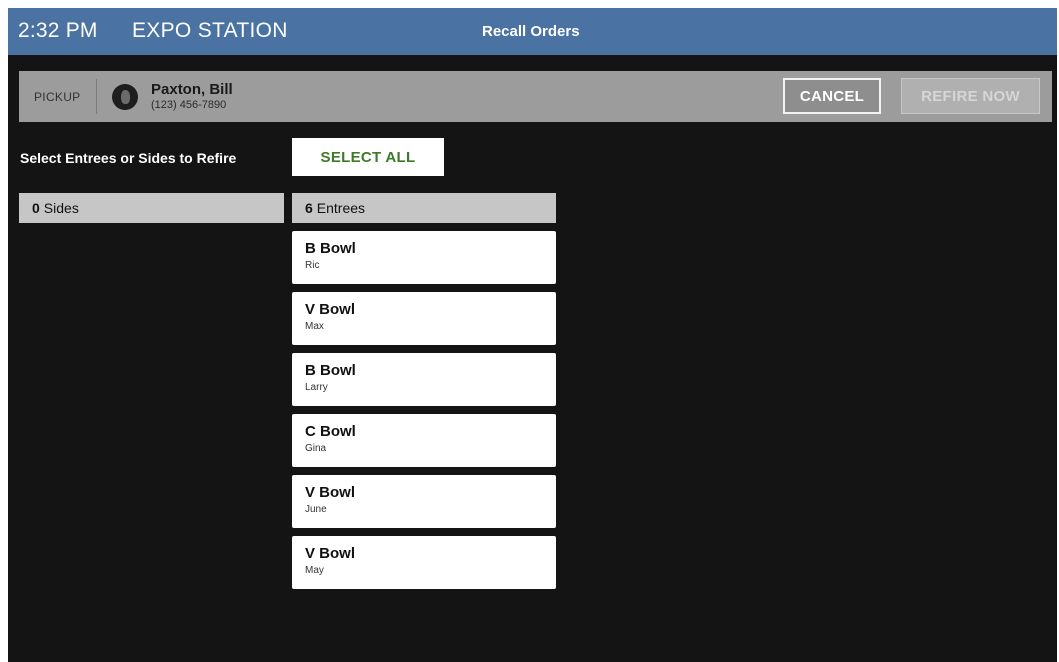  I want to click on select-all-button: SELECT ALL, so click(368, 157).